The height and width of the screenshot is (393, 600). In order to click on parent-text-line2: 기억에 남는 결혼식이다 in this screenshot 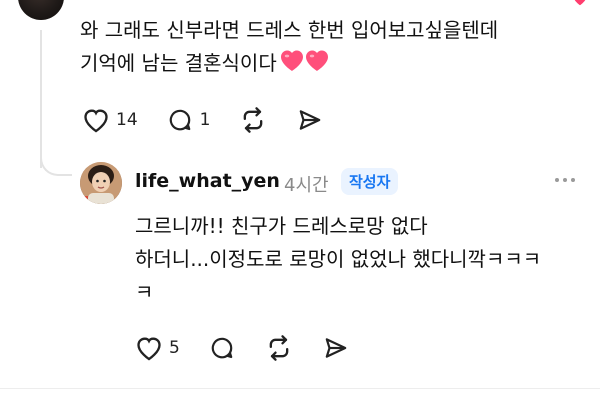, I will do `click(289, 65)`.